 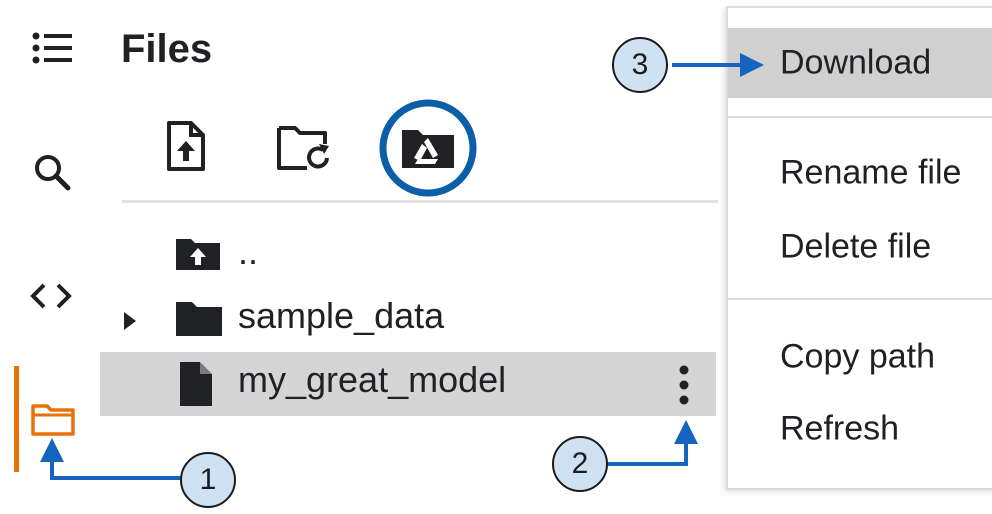 I want to click on folder-label-sample-data: sample_data, so click(x=341, y=316).